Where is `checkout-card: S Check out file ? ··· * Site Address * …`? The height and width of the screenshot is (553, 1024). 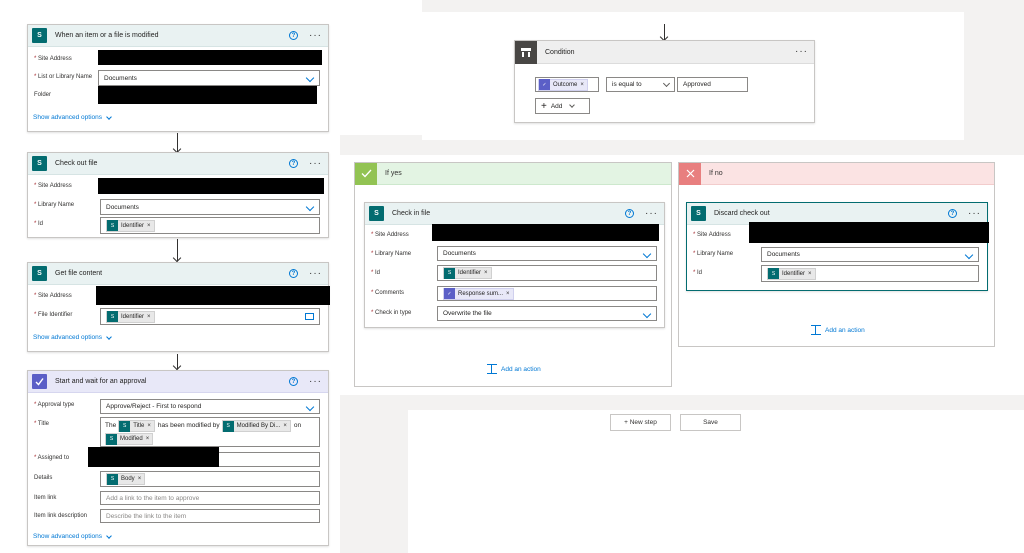
checkout-card: S Check out file ? ··· * Site Address * … is located at coordinates (178, 195).